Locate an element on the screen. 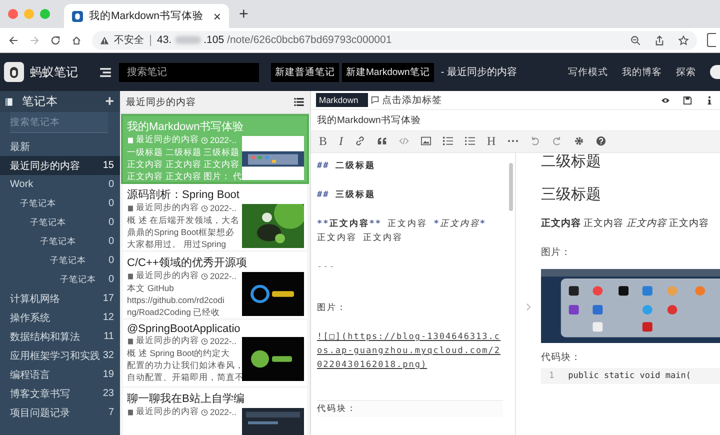 This screenshot has height=435, width=720. url-path: /note/626c0bcb67bd69793c000001 is located at coordinates (309, 40).